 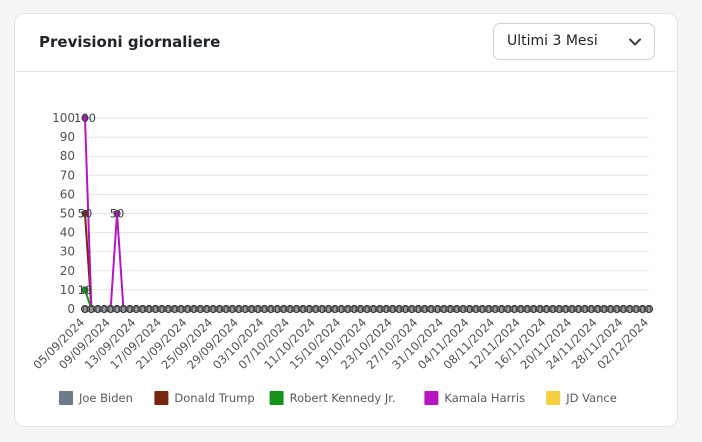 What do you see at coordinates (67, 290) in the screenshot?
I see `y-tick-label: 10` at bounding box center [67, 290].